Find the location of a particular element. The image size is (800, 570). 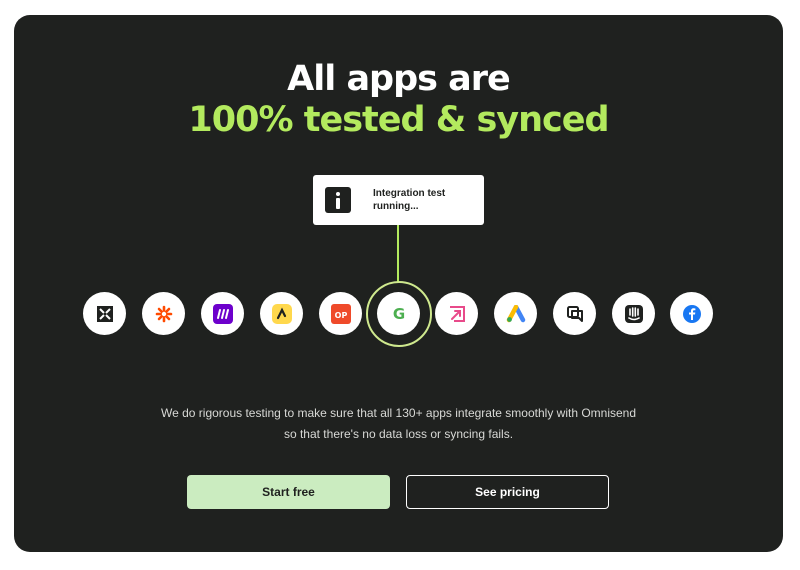

app-icon-arrow is located at coordinates (456, 313).